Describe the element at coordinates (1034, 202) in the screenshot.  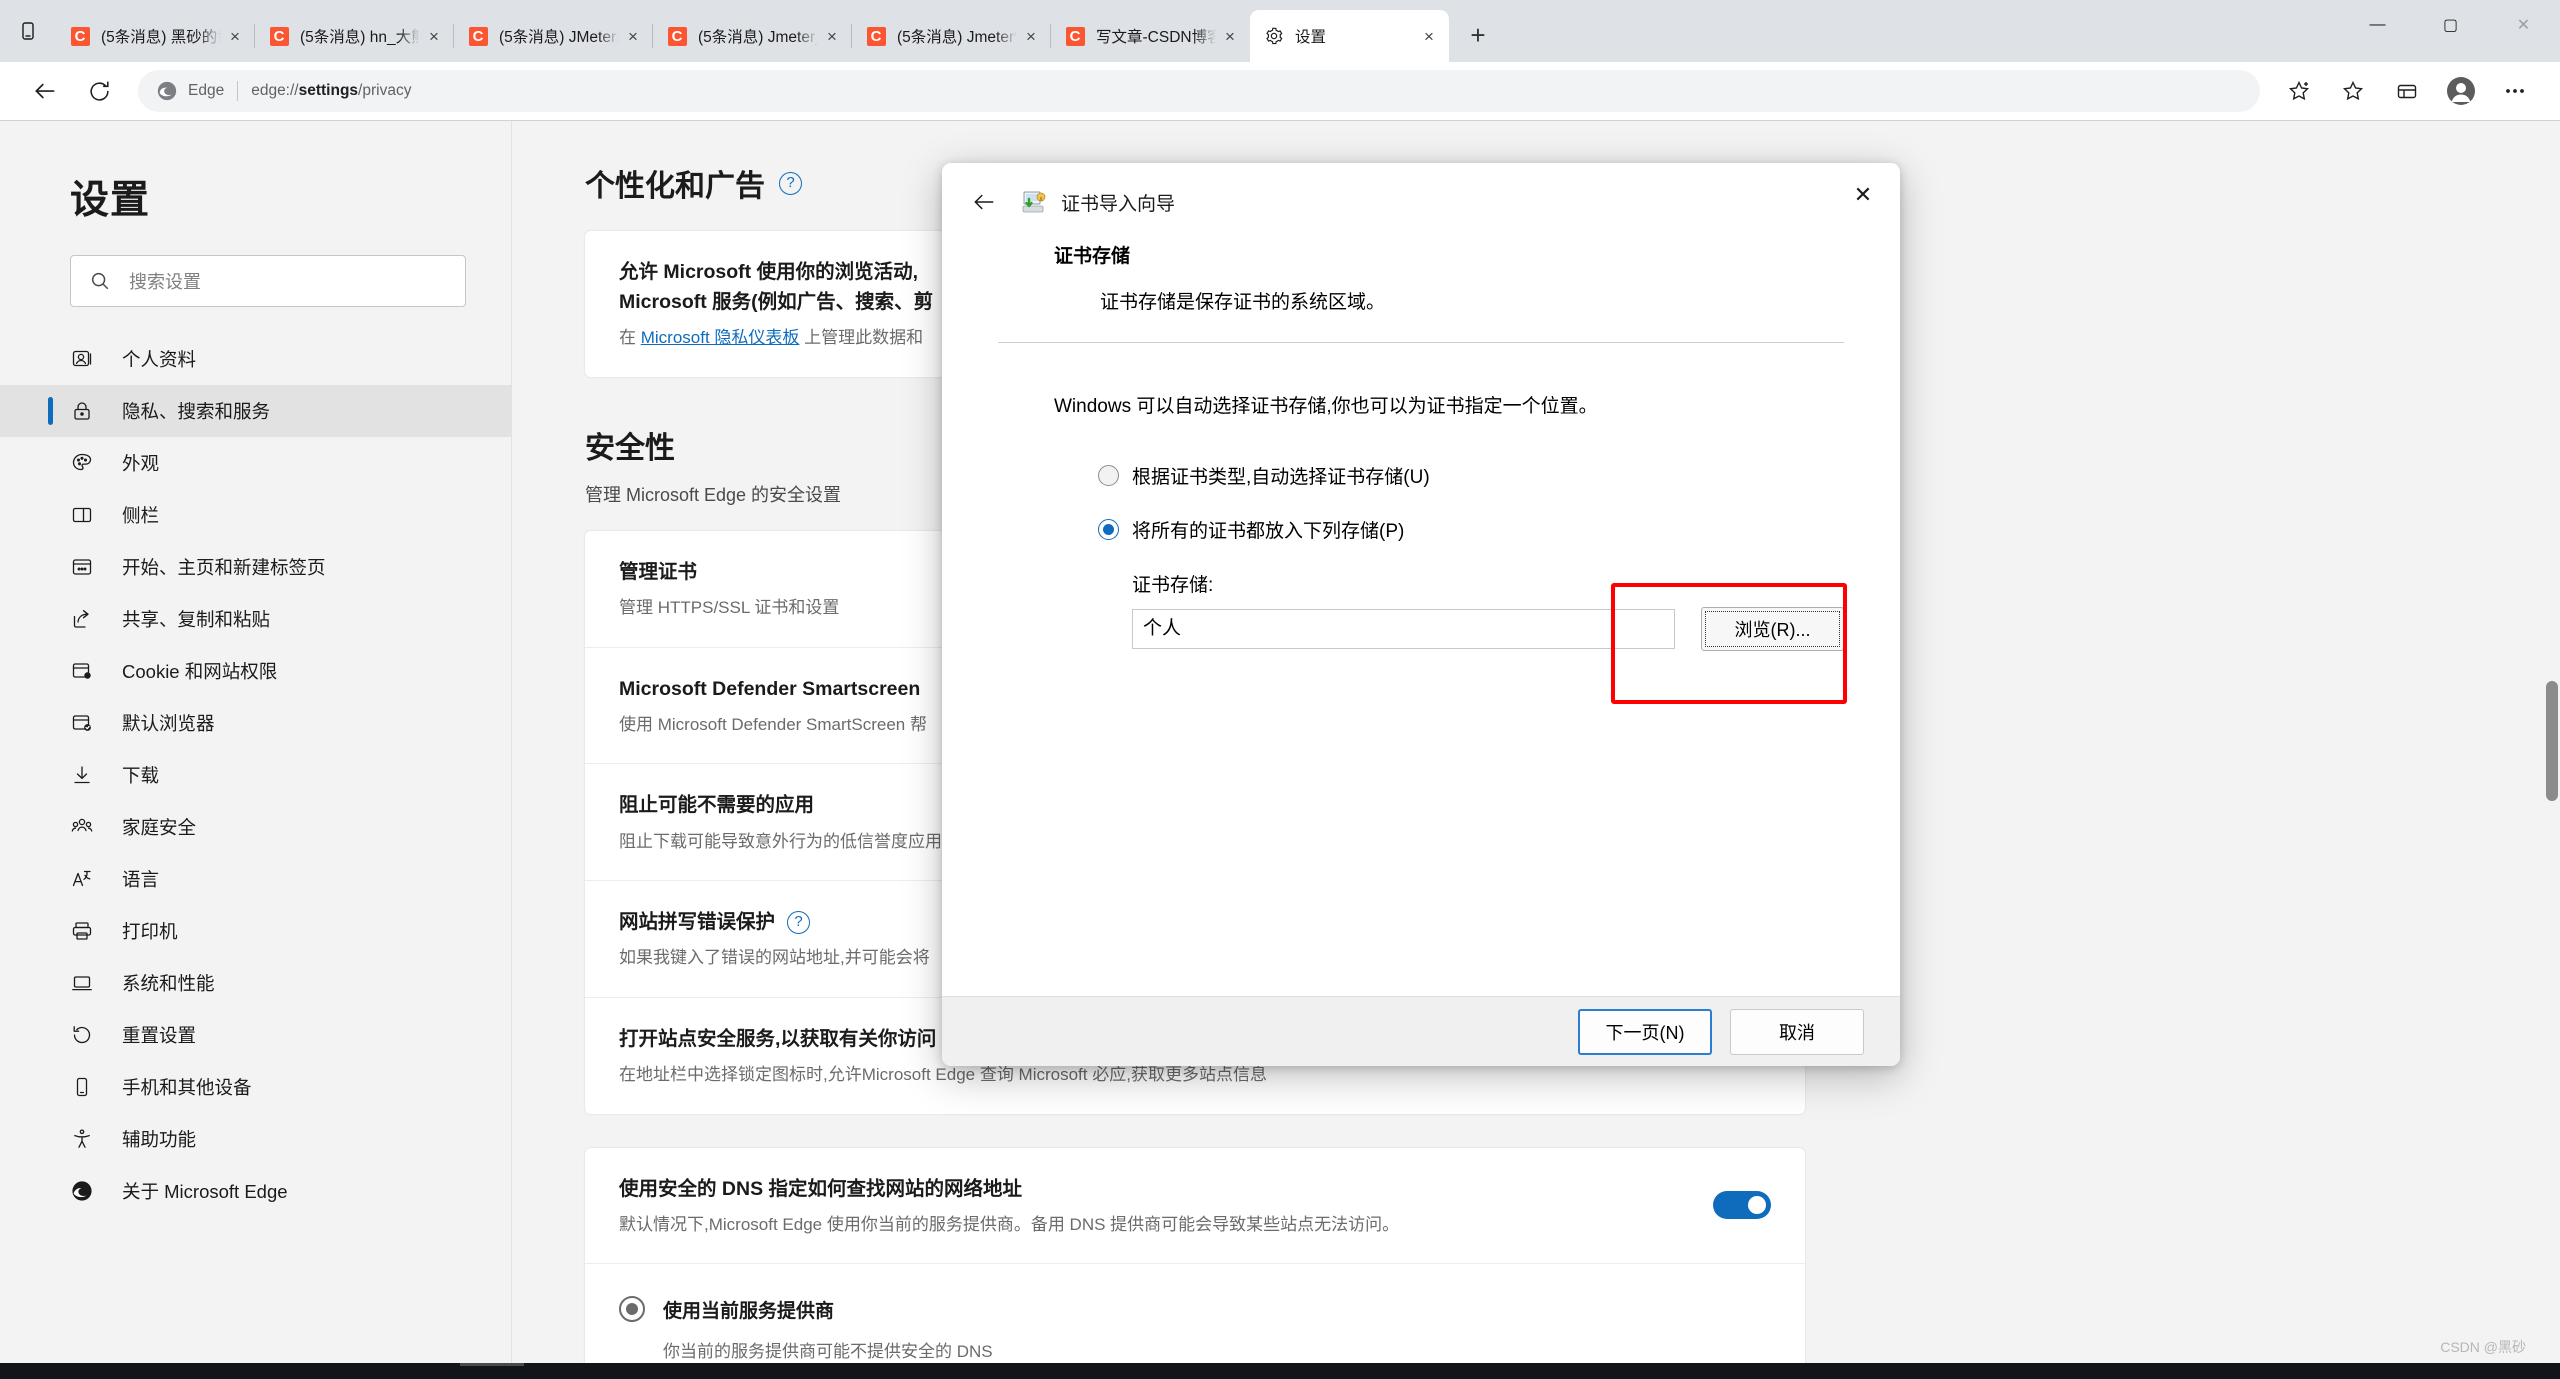
I see `certificate-import-icon` at that location.